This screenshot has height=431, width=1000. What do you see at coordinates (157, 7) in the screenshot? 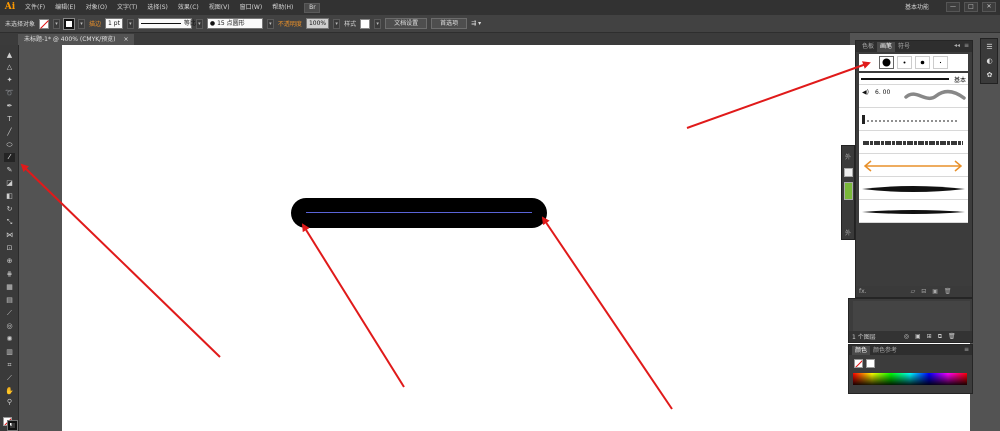
I see `menu-select: 选择(S)` at bounding box center [157, 7].